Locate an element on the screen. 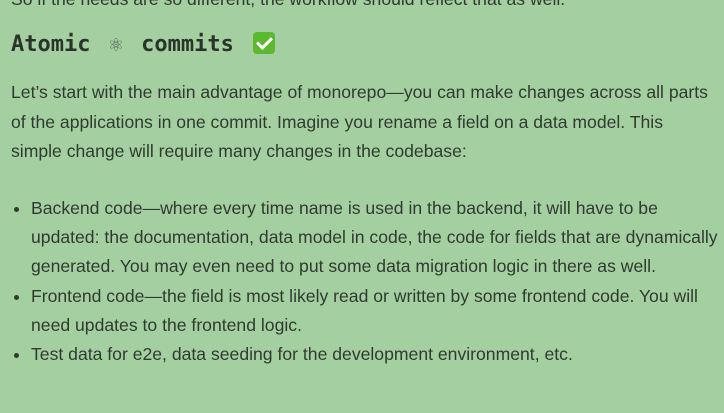  atom-symbol-icon: ⚛ is located at coordinates (115, 45).